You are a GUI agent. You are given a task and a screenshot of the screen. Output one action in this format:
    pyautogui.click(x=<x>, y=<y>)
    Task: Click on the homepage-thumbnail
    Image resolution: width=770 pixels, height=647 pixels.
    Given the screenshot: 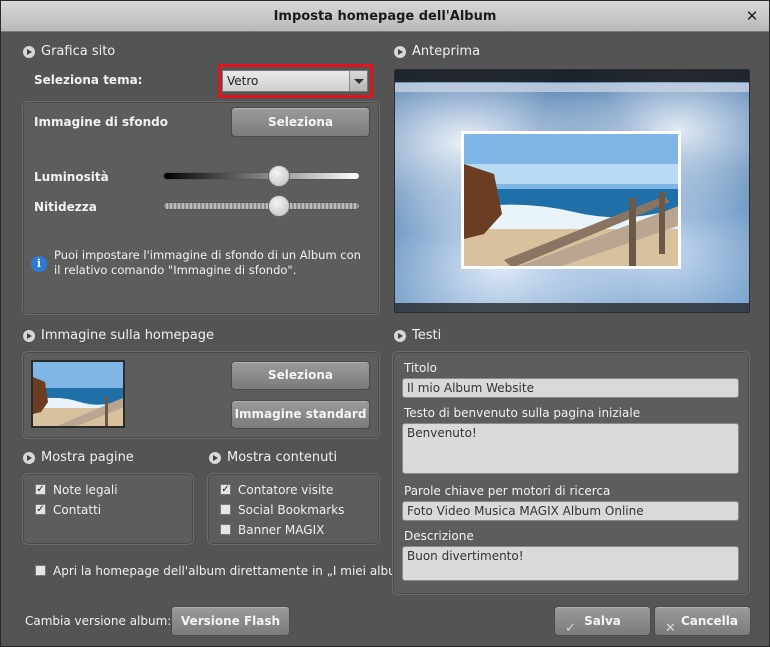 What is the action you would take?
    pyautogui.click(x=78, y=394)
    